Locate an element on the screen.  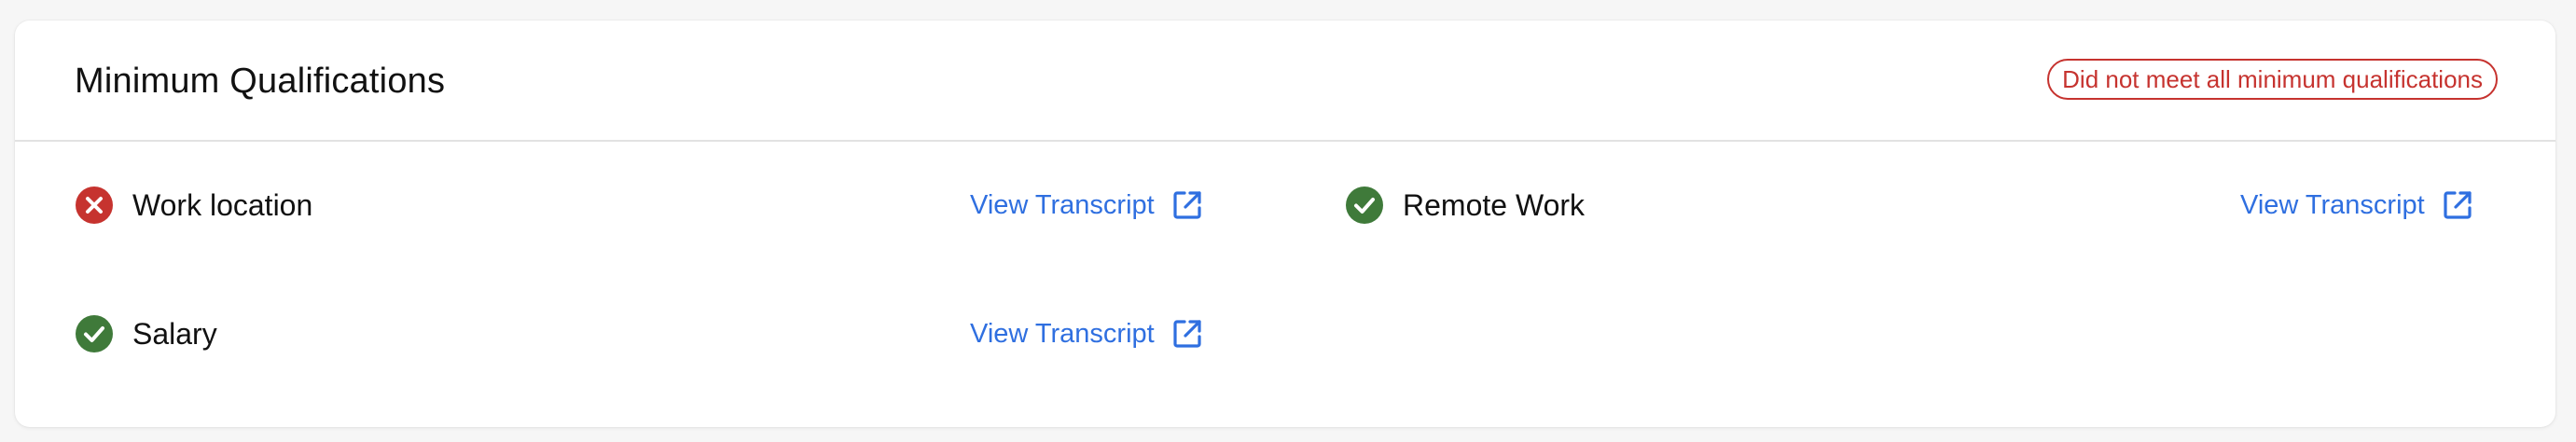
view-transcript-link-work-location: View Transcript is located at coordinates (1086, 205).